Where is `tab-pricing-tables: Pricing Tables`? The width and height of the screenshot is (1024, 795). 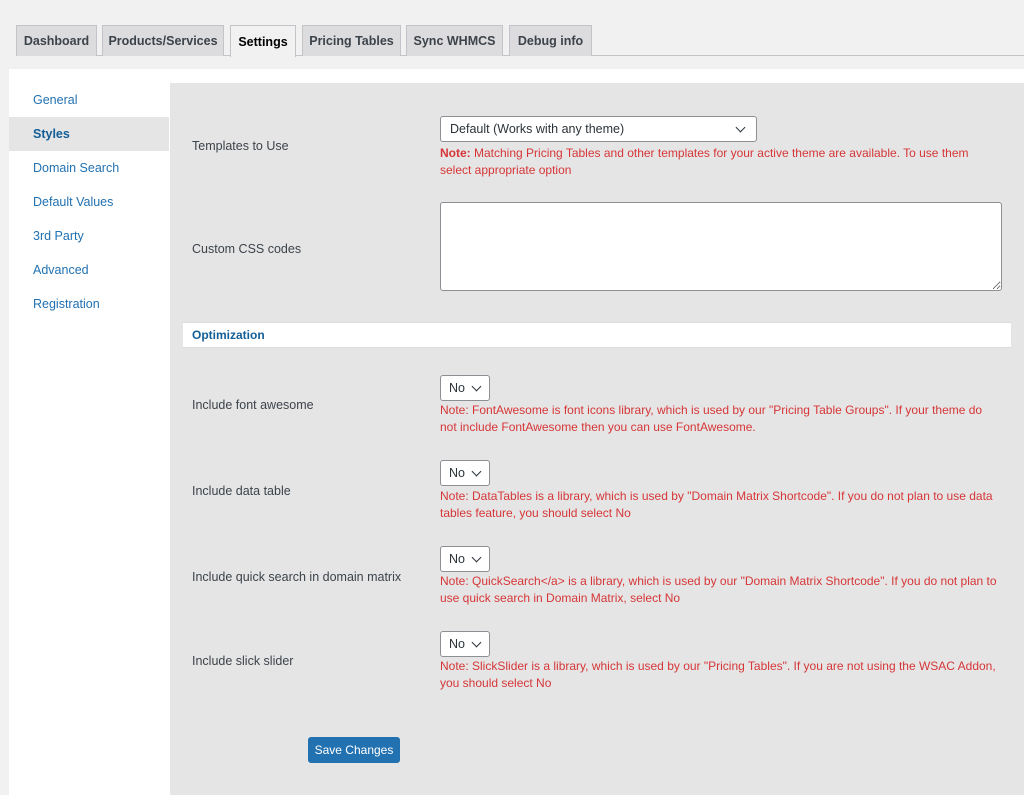 tab-pricing-tables: Pricing Tables is located at coordinates (351, 40).